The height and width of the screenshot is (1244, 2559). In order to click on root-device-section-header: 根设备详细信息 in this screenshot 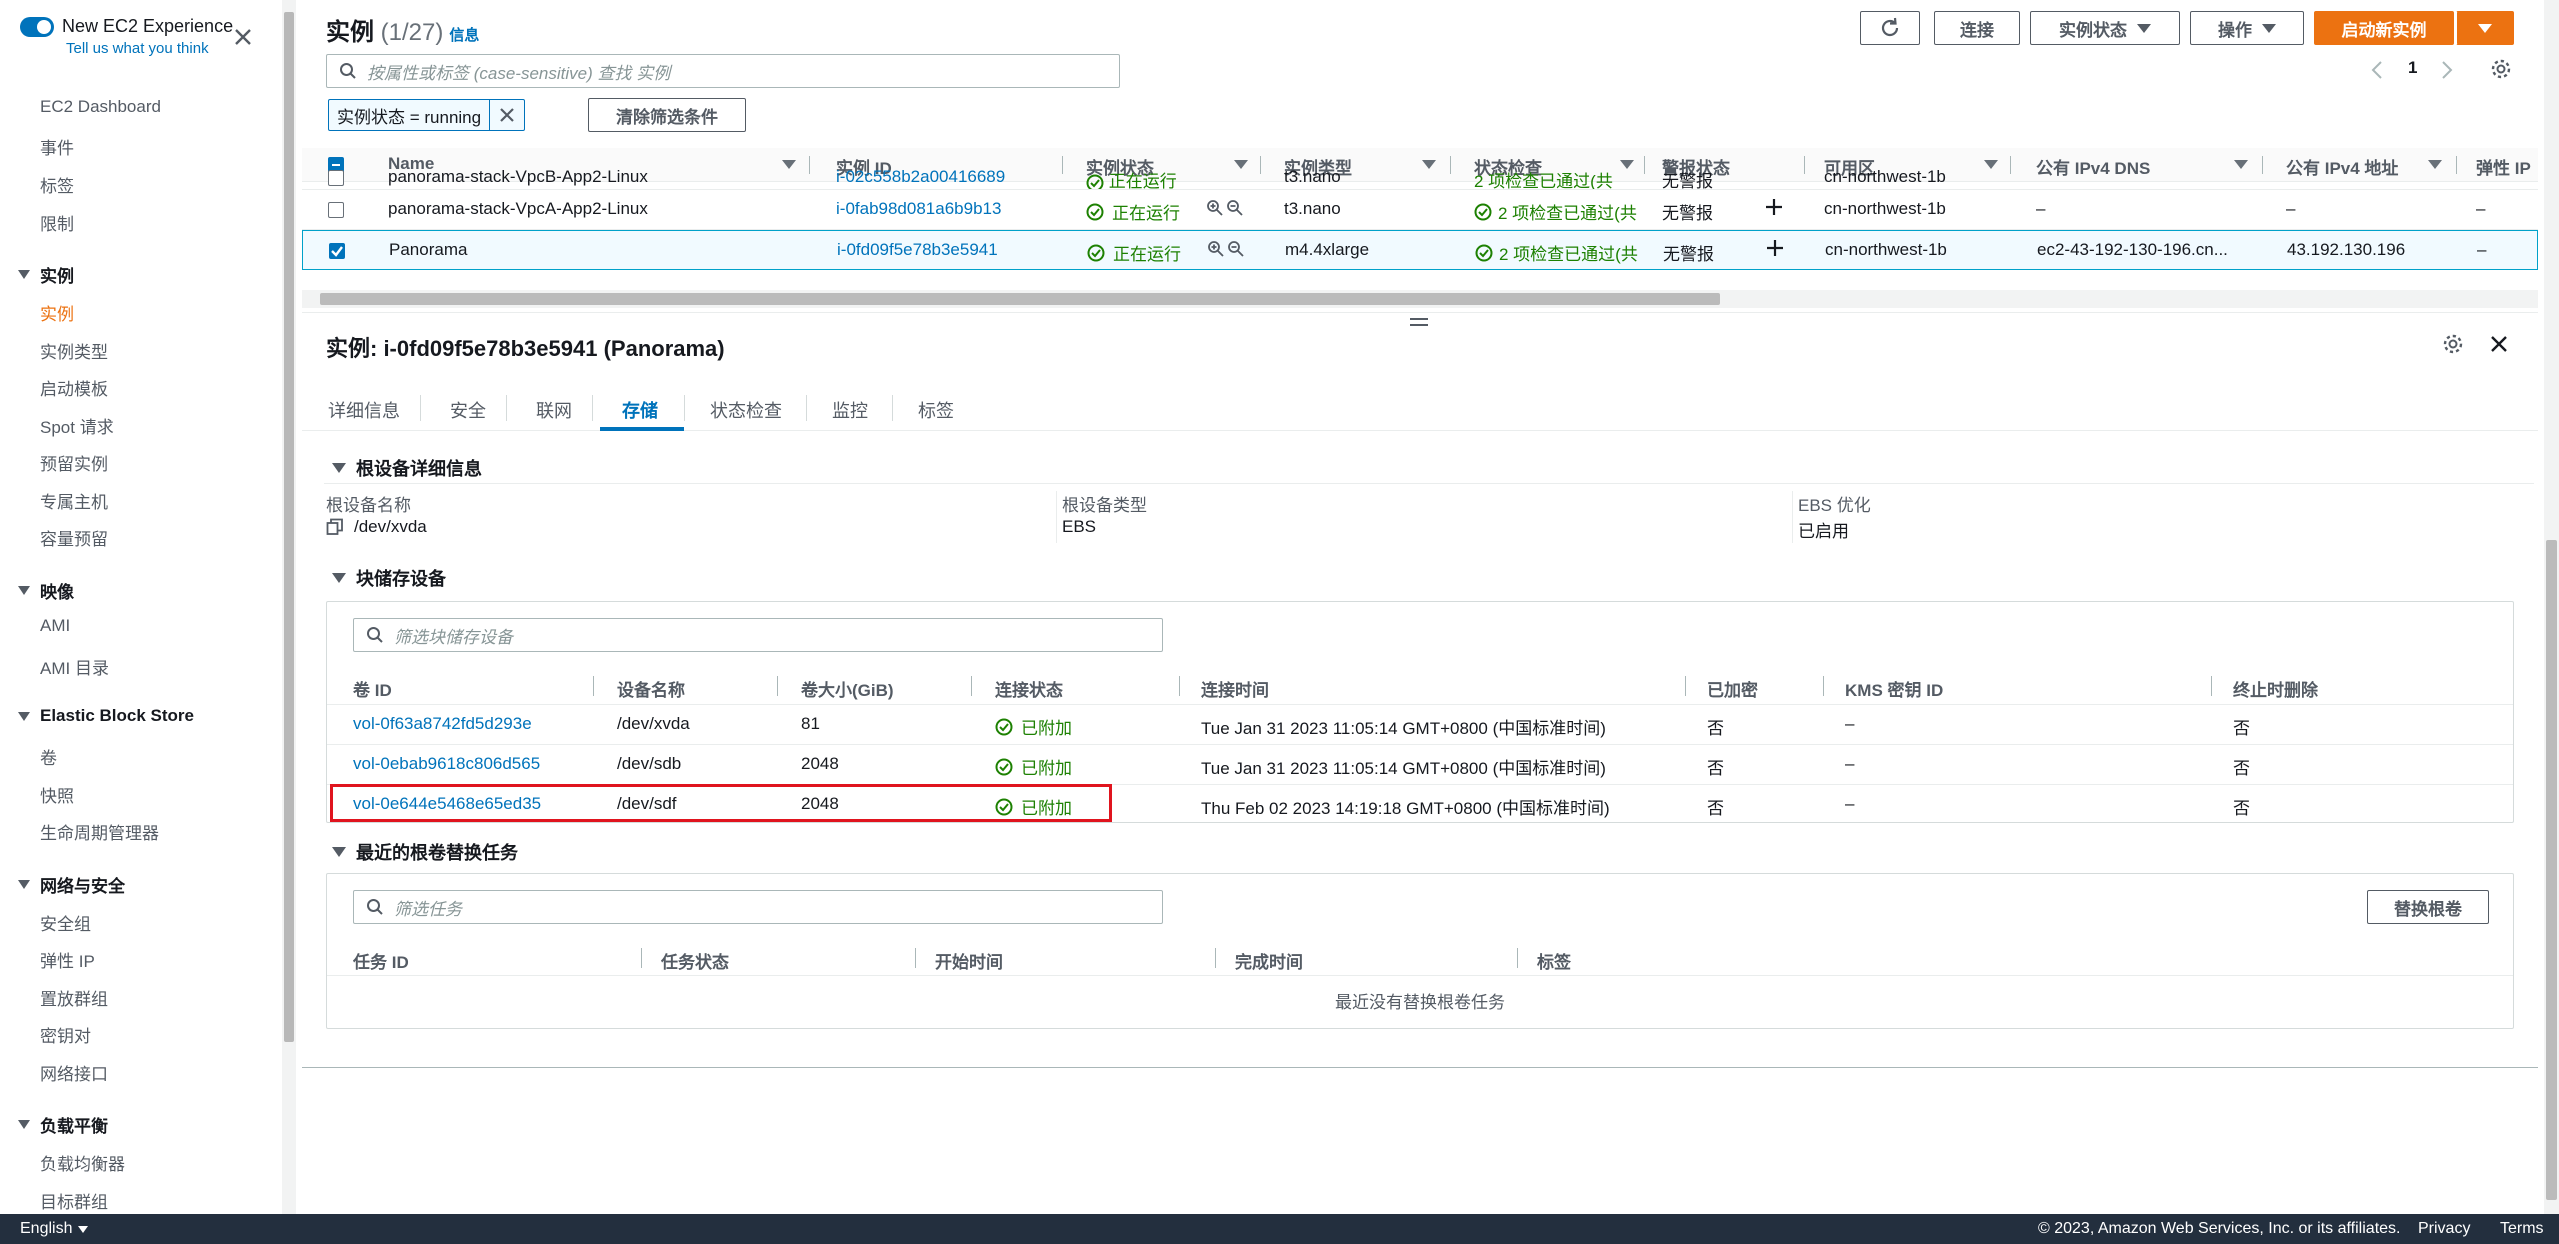, I will do `click(407, 468)`.